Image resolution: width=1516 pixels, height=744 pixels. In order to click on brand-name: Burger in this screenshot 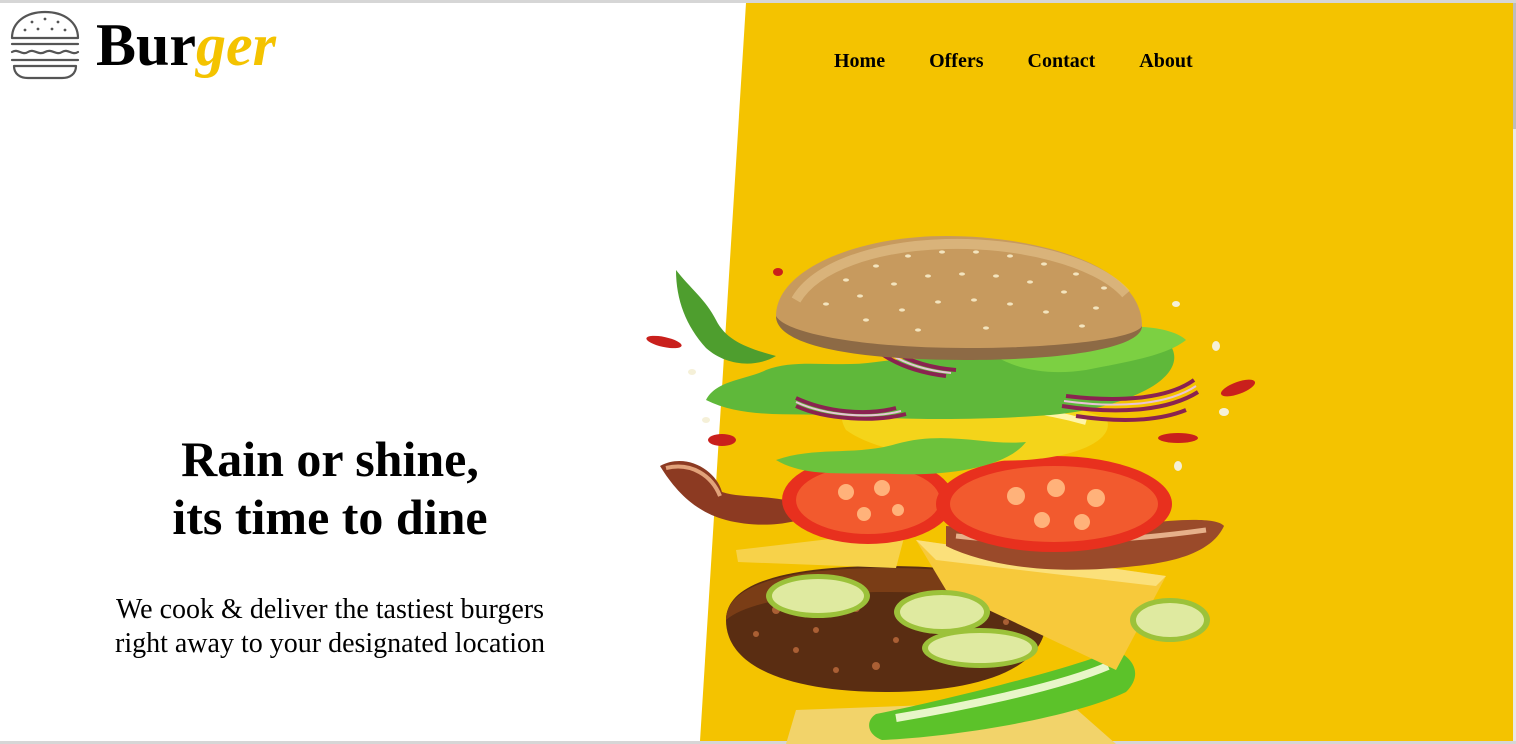, I will do `click(186, 45)`.